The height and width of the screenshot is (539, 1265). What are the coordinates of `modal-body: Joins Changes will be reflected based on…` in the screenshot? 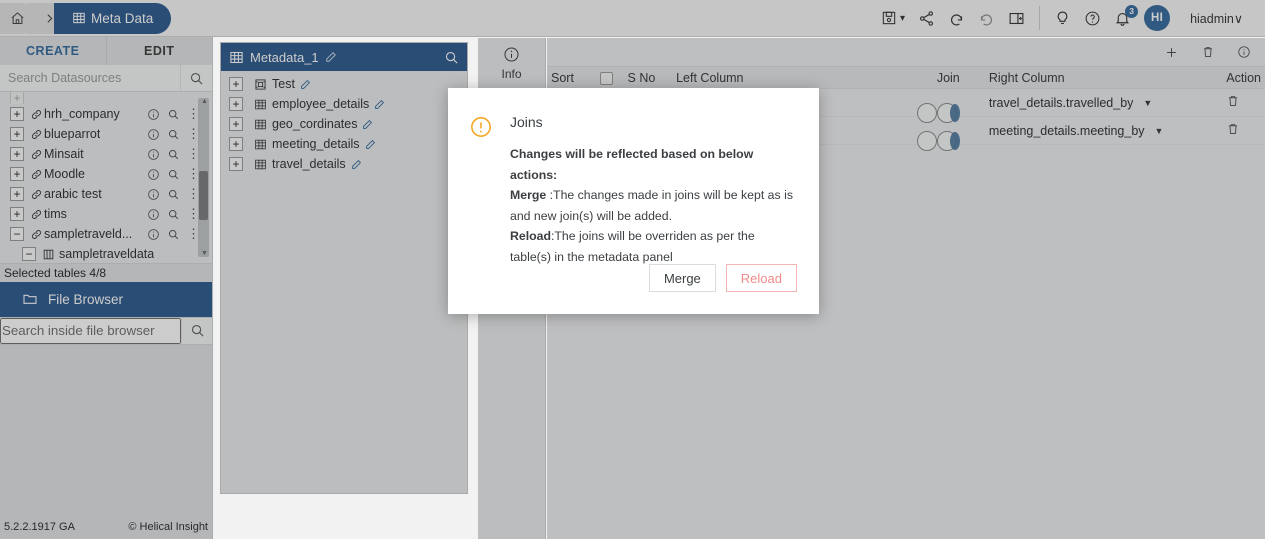 It's located at (633, 177).